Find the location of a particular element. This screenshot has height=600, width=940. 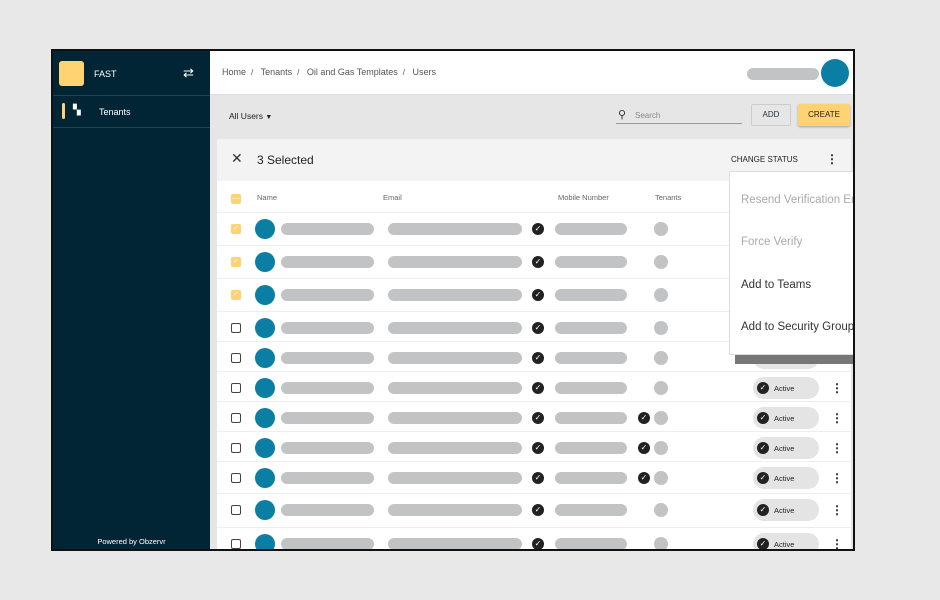

caret-down-icon: ▼ is located at coordinates (269, 117).